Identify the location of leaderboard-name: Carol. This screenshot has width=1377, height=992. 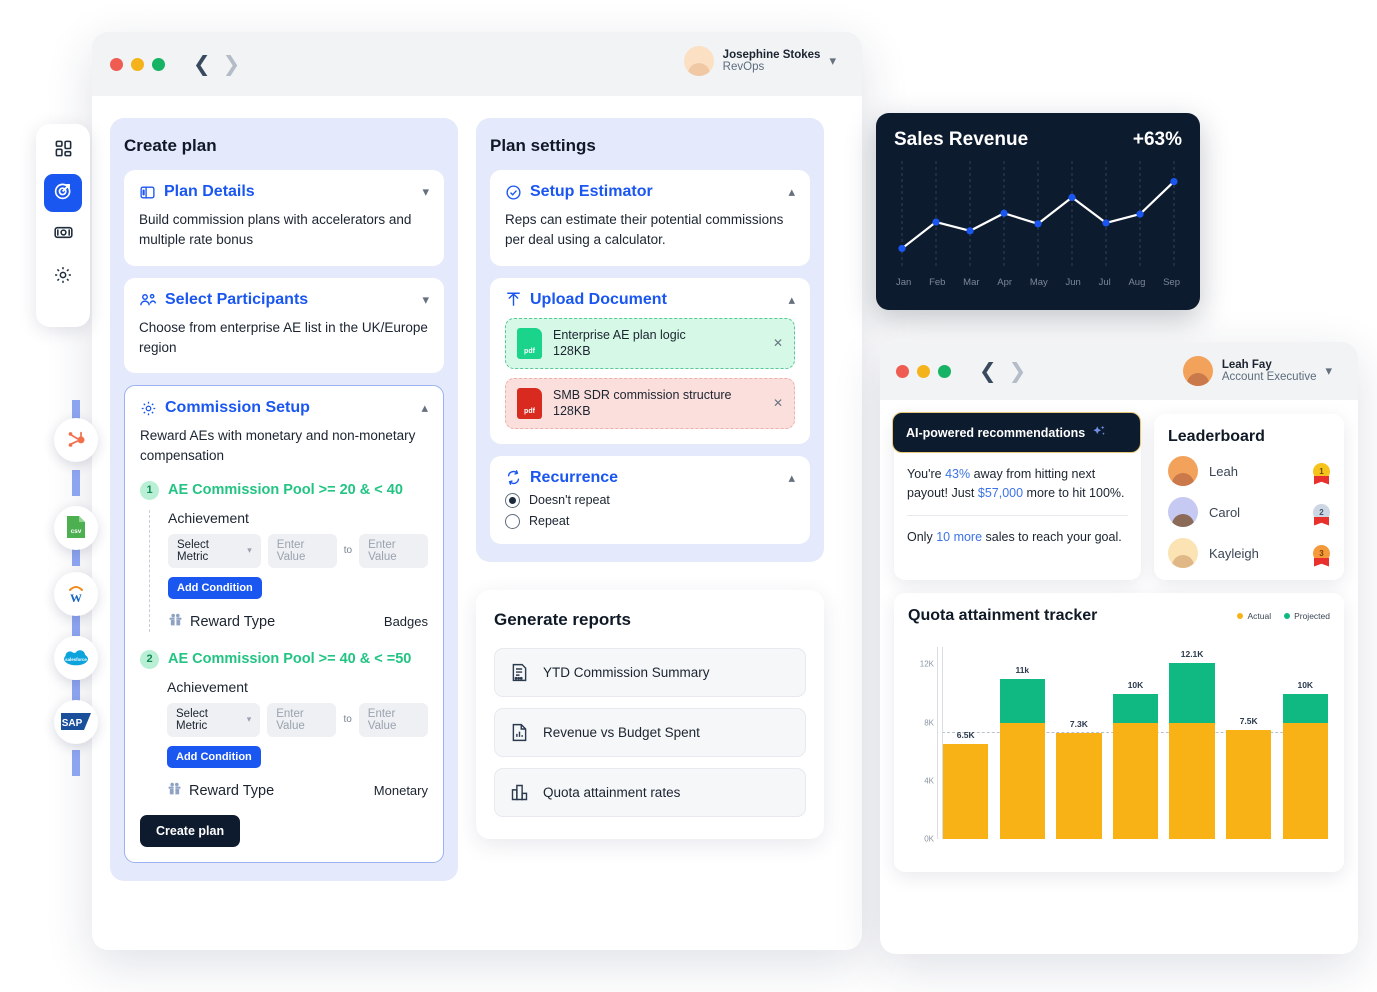
(1225, 512).